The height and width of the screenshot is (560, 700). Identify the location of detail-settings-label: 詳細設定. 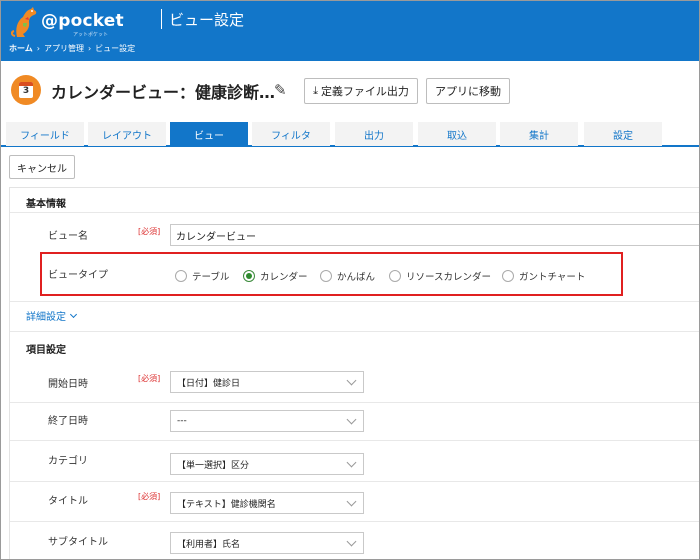
(46, 317).